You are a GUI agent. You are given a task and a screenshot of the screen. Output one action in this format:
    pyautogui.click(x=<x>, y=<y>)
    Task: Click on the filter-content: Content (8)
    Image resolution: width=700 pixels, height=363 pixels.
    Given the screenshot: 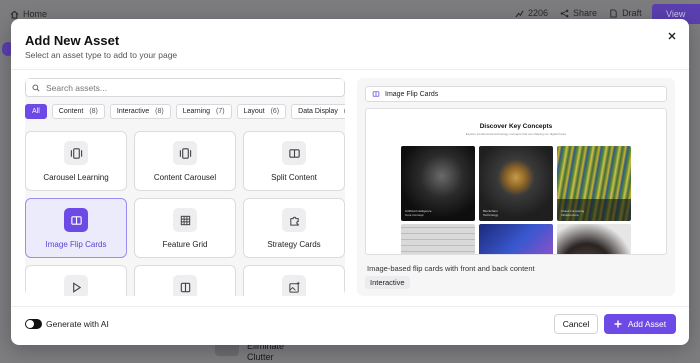 What is the action you would take?
    pyautogui.click(x=78, y=111)
    